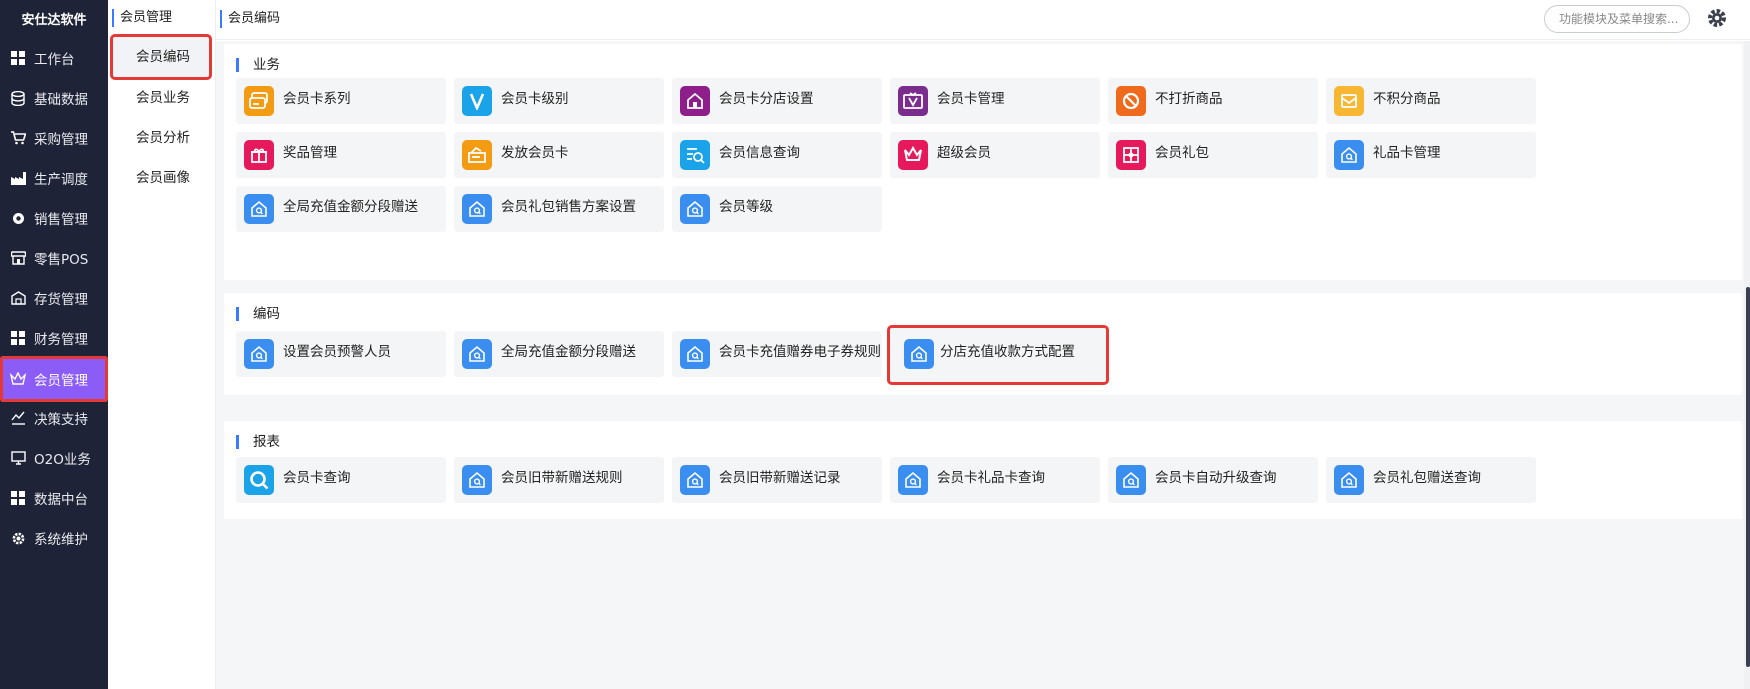  Describe the element at coordinates (1213, 480) in the screenshot. I see `reports-tile: 会员卡自动升级查询` at that location.